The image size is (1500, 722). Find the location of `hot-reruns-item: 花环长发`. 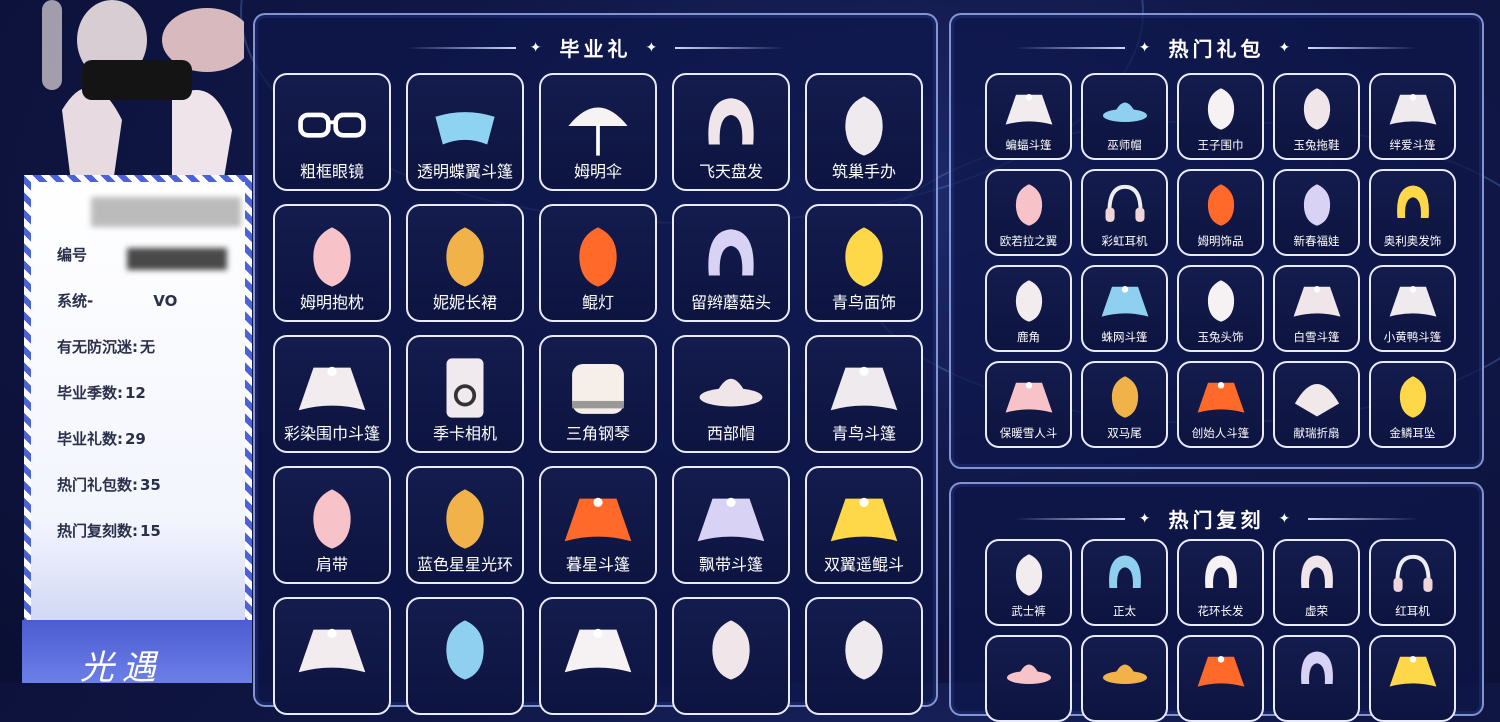

hot-reruns-item: 花环长发 is located at coordinates (1220, 582).